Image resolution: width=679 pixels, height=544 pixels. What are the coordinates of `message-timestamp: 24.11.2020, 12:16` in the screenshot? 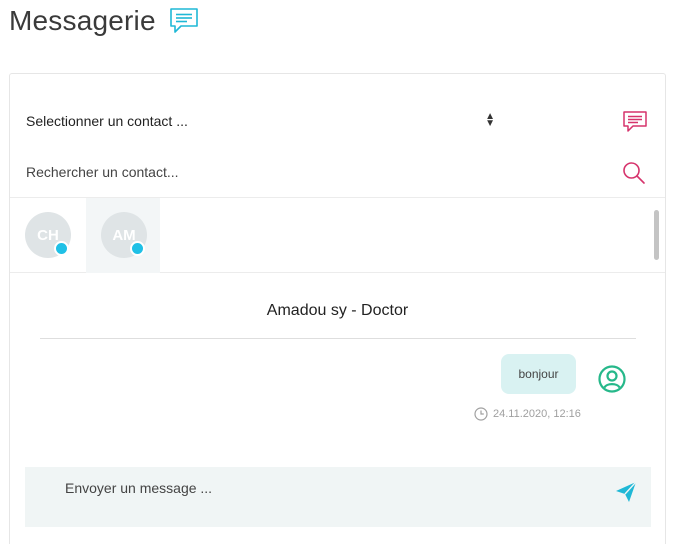 It's located at (527, 414).